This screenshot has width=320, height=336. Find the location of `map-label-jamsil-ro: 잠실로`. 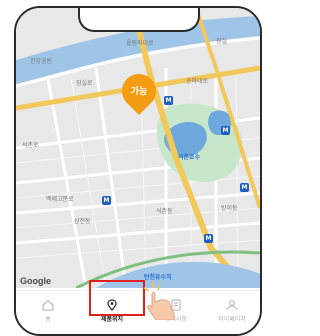

map-label-jamsil-ro: 잠실로 is located at coordinates (84, 83).